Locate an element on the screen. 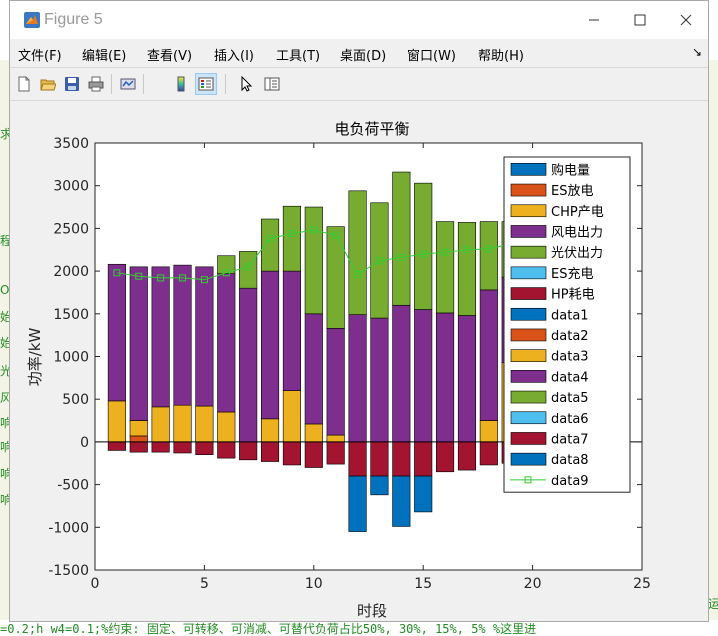 This screenshot has width=718, height=636. y-tick-label: 3500 is located at coordinates (71, 144).